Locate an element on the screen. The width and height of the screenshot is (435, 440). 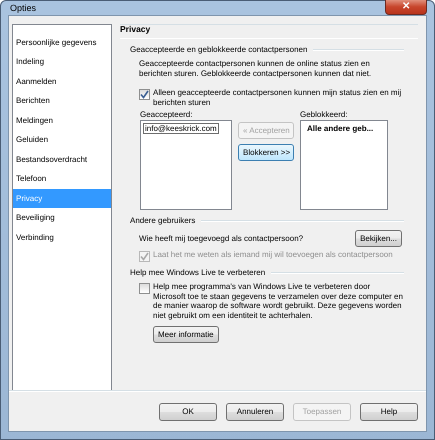
question-text: Wie heeft mij toegevoegd als contactpersoon? is located at coordinates (221, 239).